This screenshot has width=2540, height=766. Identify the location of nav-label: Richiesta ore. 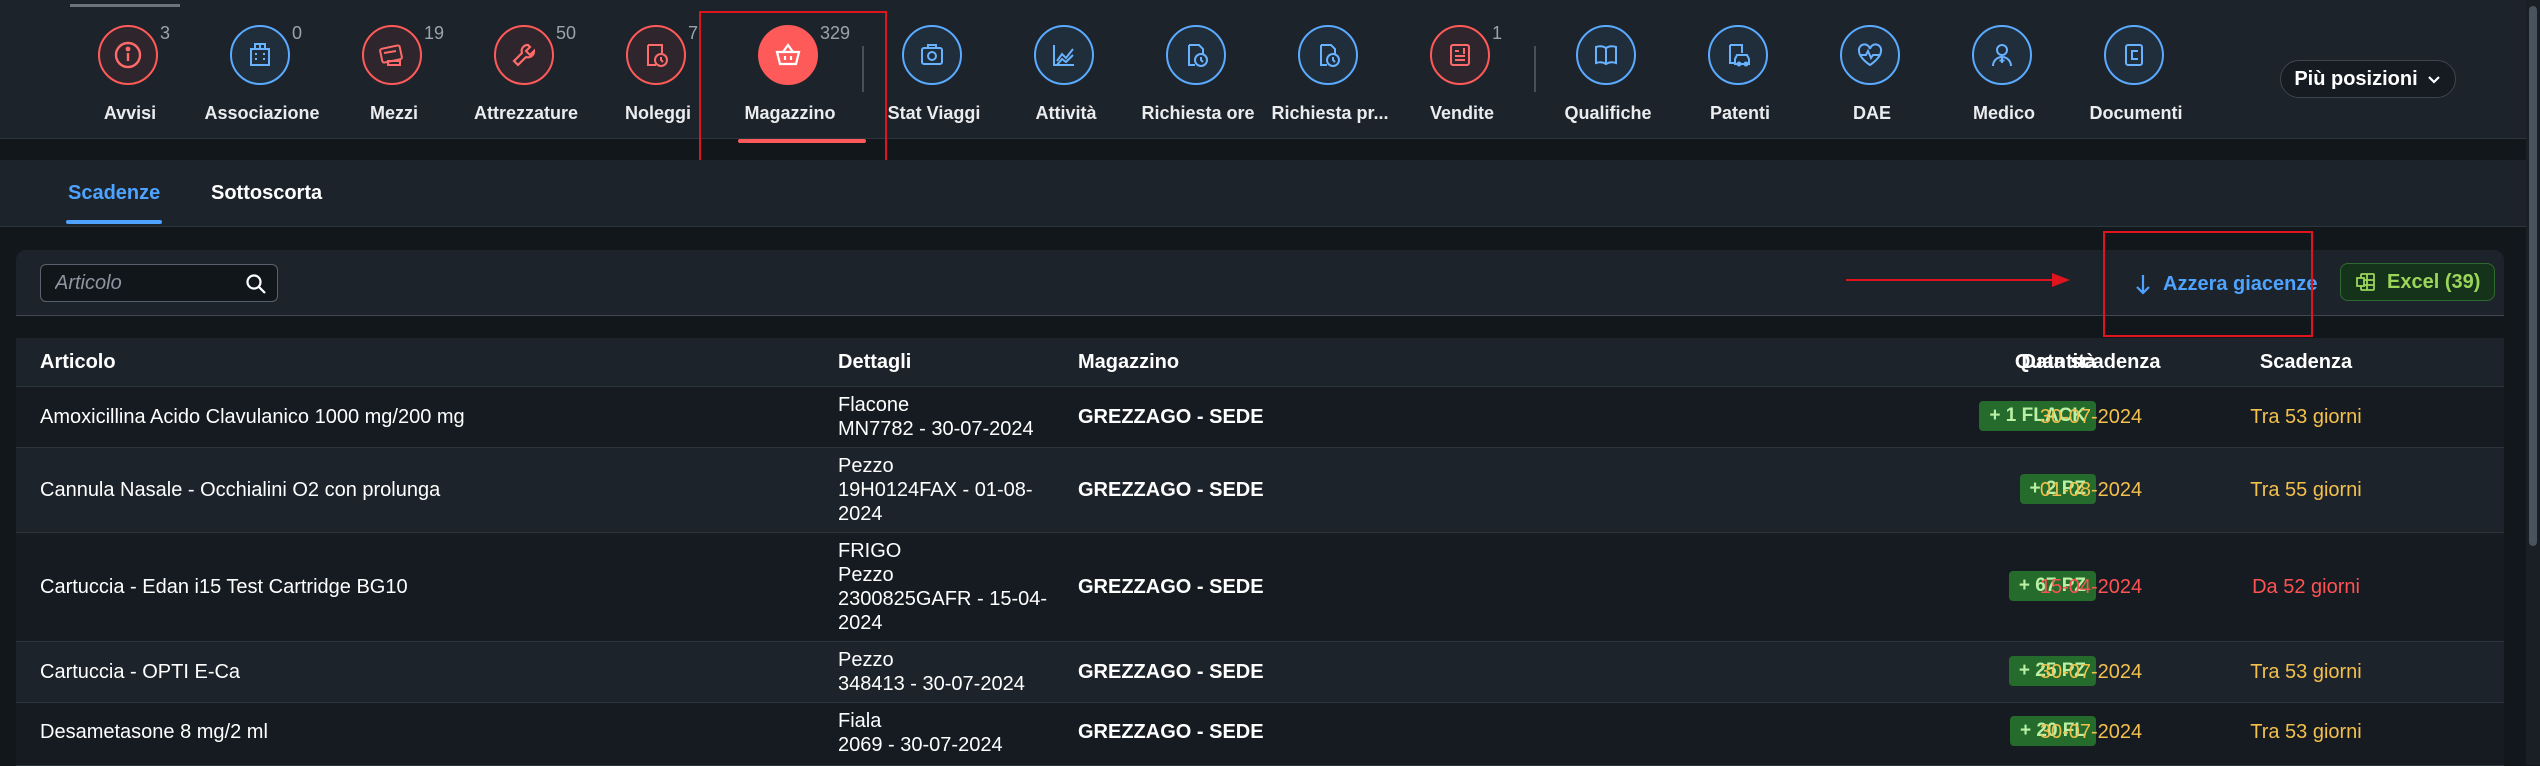
(1198, 113).